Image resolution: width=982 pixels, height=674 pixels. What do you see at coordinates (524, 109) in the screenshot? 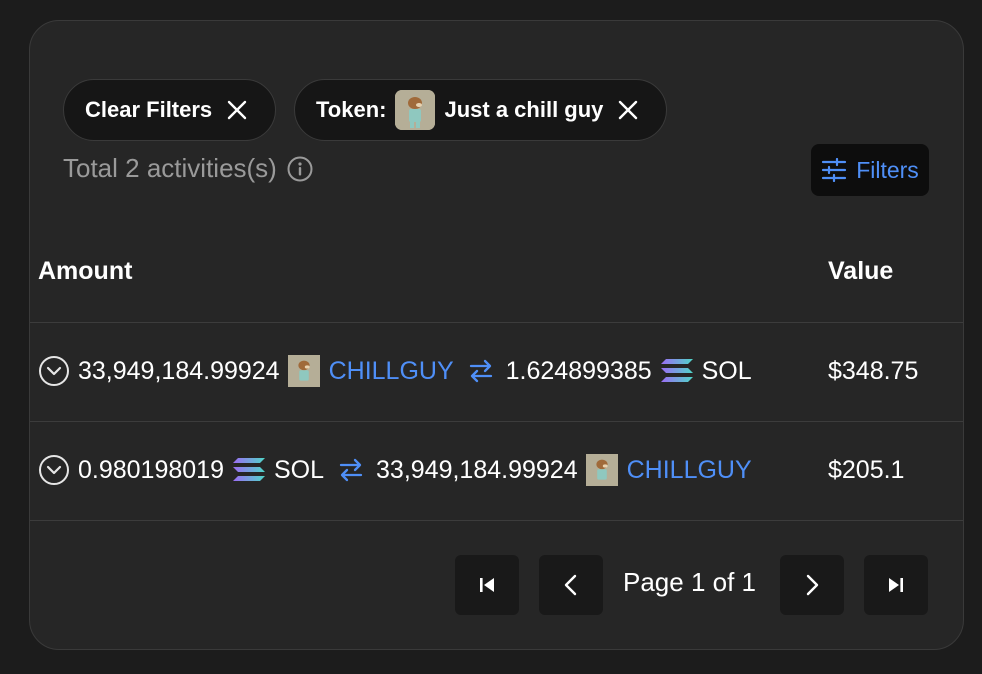
I see `token-filter-name: Just a chill guy` at bounding box center [524, 109].